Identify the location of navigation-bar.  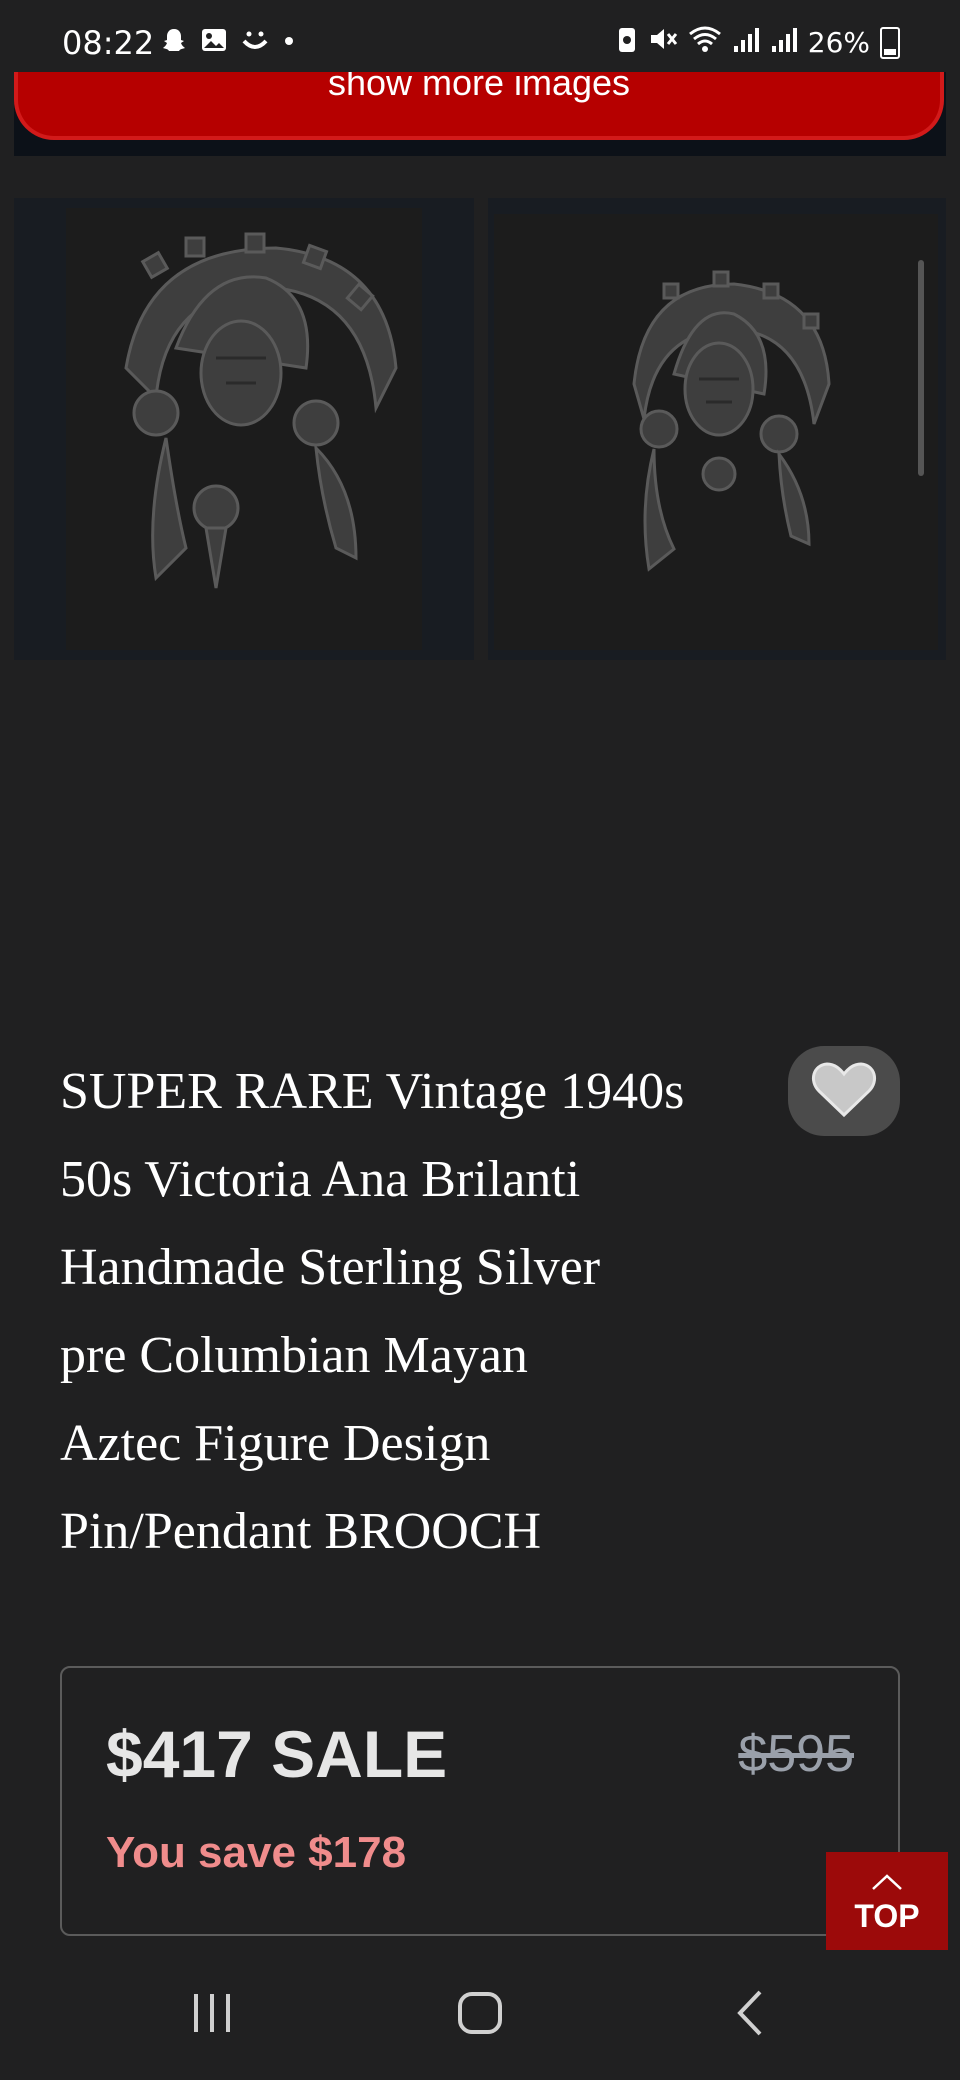
(480, 2015).